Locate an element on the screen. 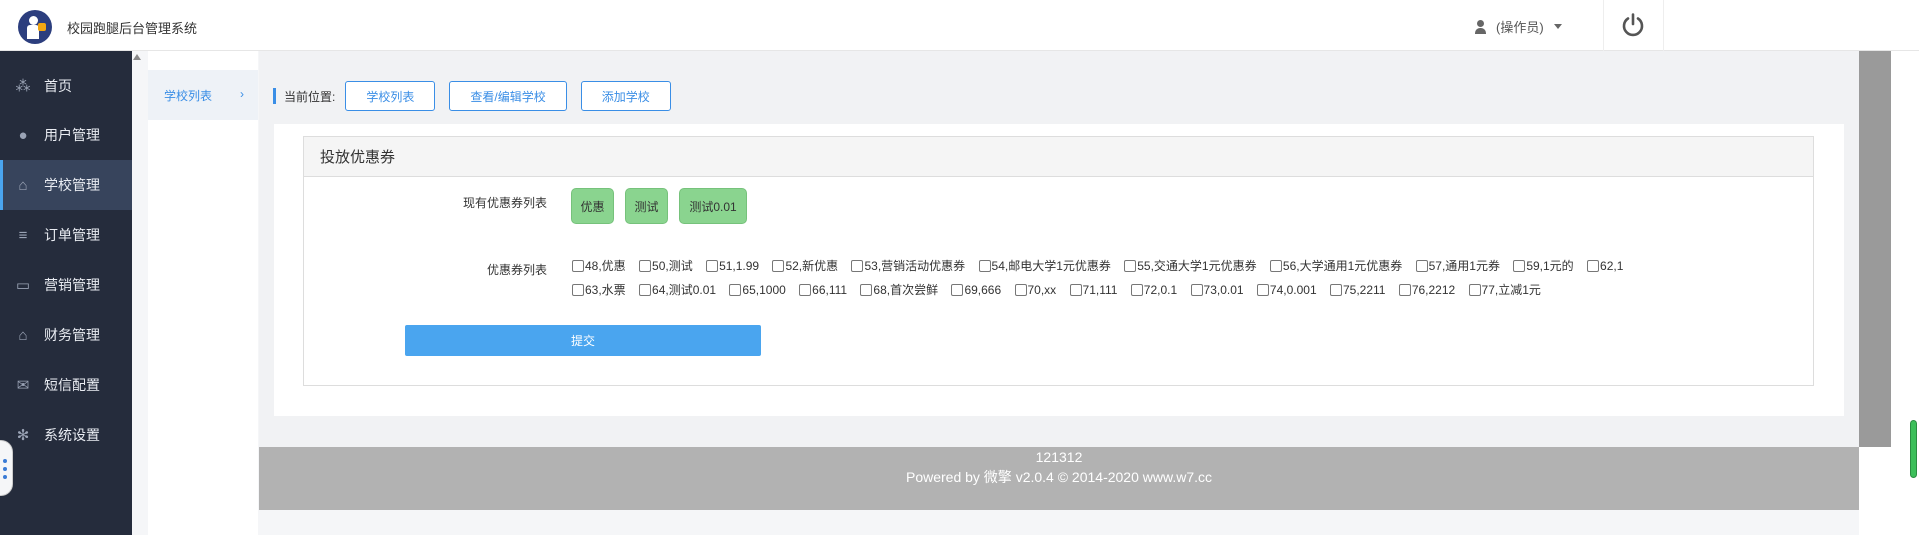 Image resolution: width=1919 pixels, height=535 pixels. subnav-item-school-list: 学校列表 › is located at coordinates (203, 95).